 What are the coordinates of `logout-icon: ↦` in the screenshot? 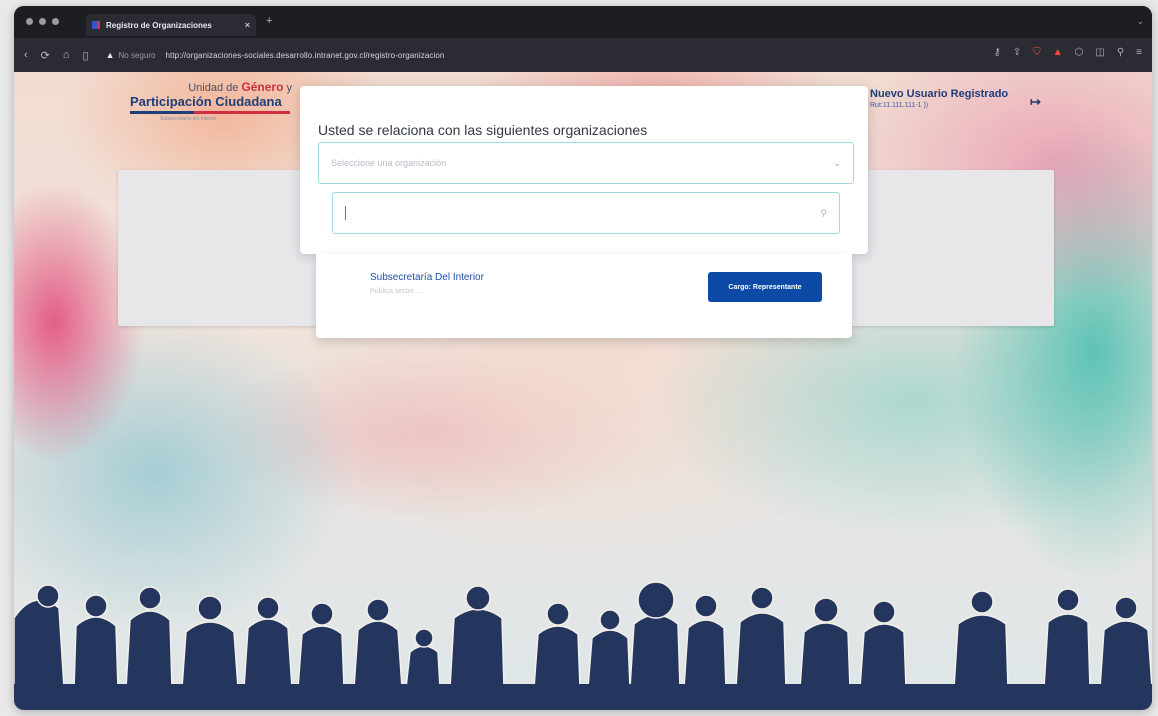 It's located at (1035, 102).